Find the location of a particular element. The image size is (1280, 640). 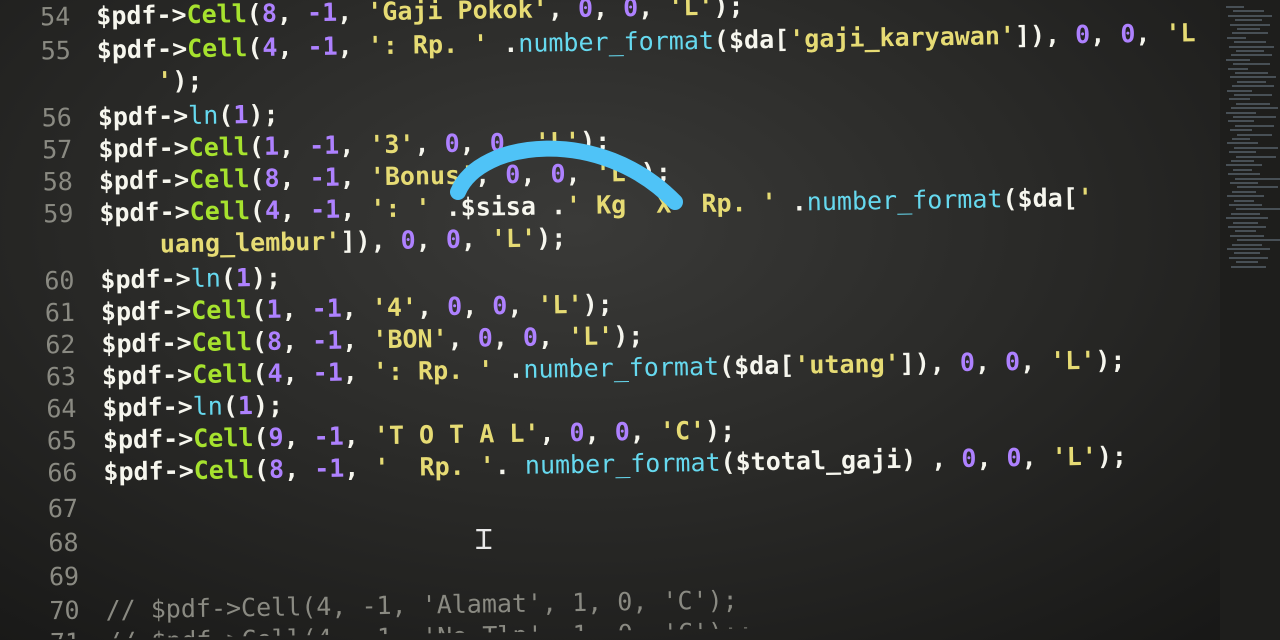

code-line: 62 $pdf->Cell(8, -1, 'BON', 0, 0, 'L'); is located at coordinates (324, 341).